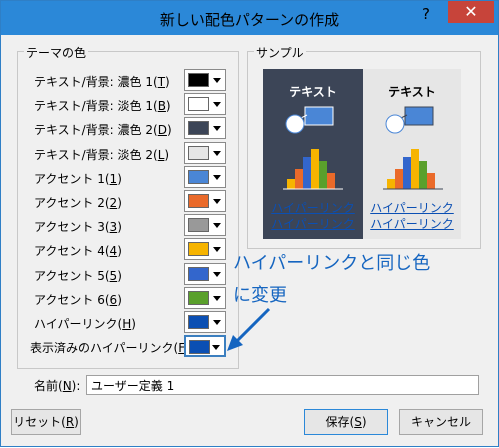 The width and height of the screenshot is (499, 448). I want to click on close-button: ✕, so click(471, 12).